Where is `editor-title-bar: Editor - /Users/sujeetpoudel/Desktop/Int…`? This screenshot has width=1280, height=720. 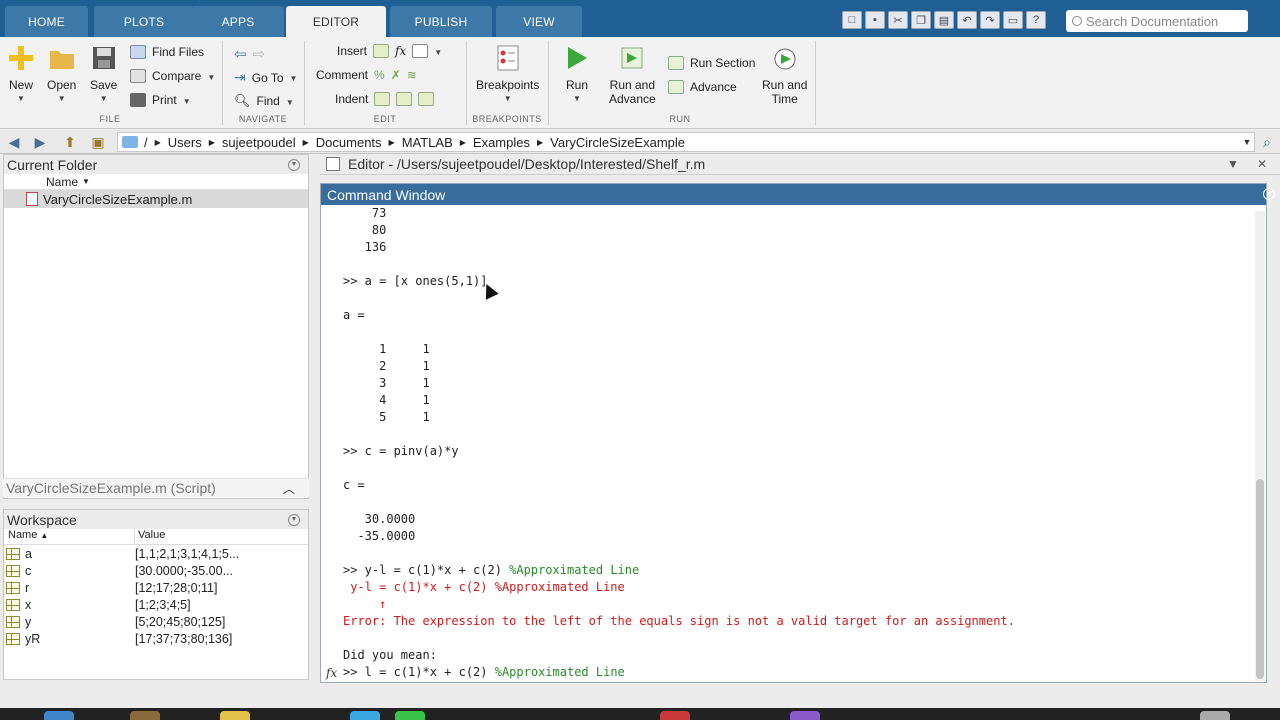 editor-title-bar: Editor - /Users/sujeetpoudel/Desktop/Int… is located at coordinates (800, 164).